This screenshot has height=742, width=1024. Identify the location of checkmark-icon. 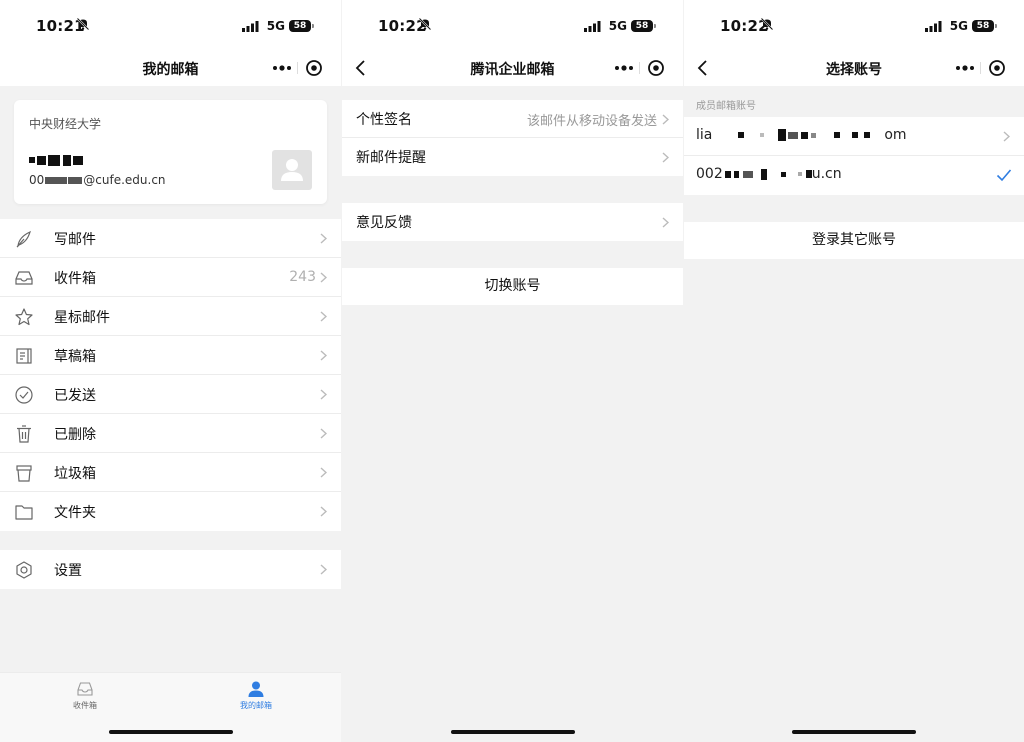
(1004, 175).